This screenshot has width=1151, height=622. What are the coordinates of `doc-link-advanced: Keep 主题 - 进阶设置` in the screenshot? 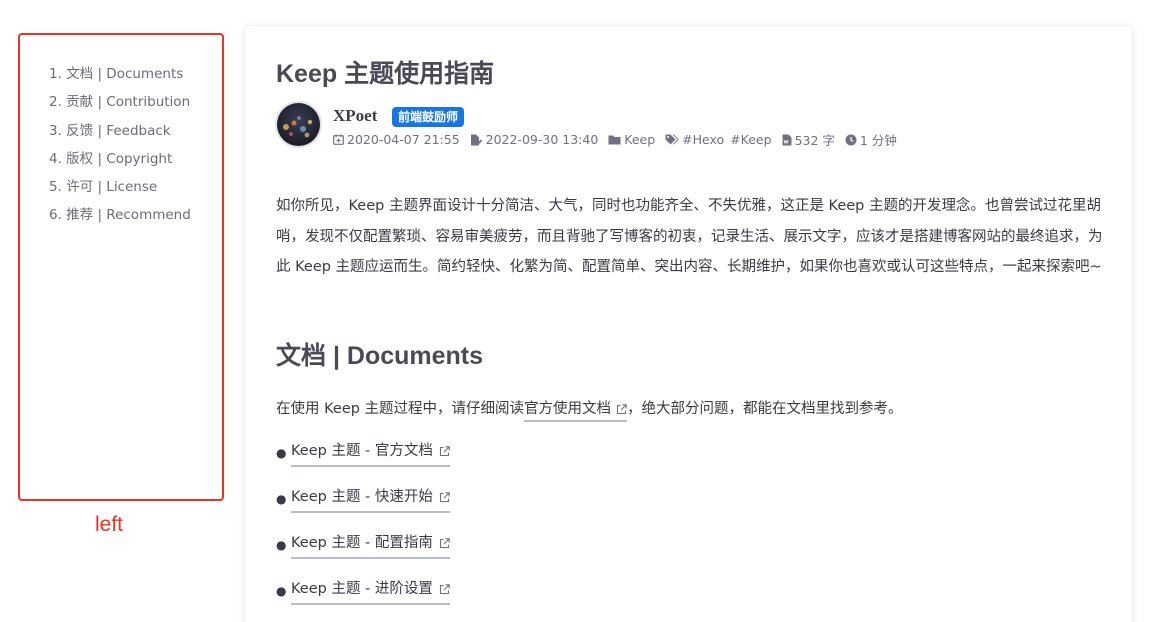 It's located at (370, 591).